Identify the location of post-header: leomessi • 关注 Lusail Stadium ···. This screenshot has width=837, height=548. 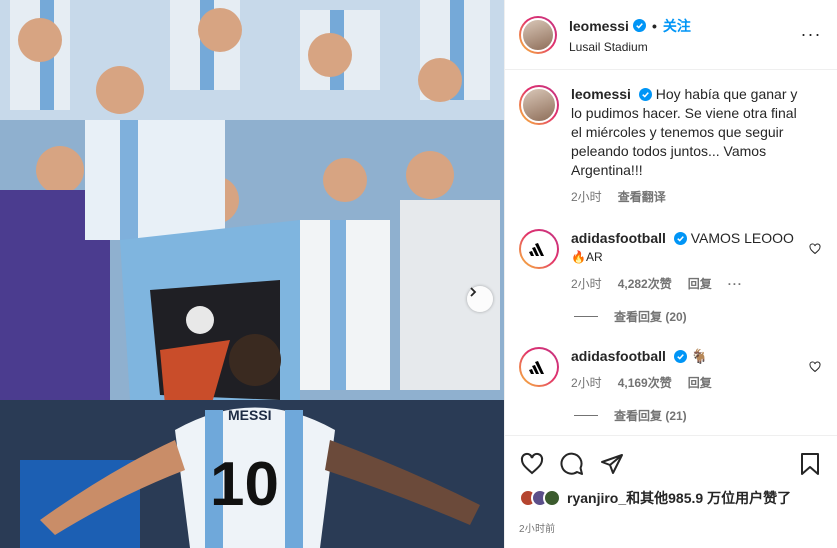
(671, 35).